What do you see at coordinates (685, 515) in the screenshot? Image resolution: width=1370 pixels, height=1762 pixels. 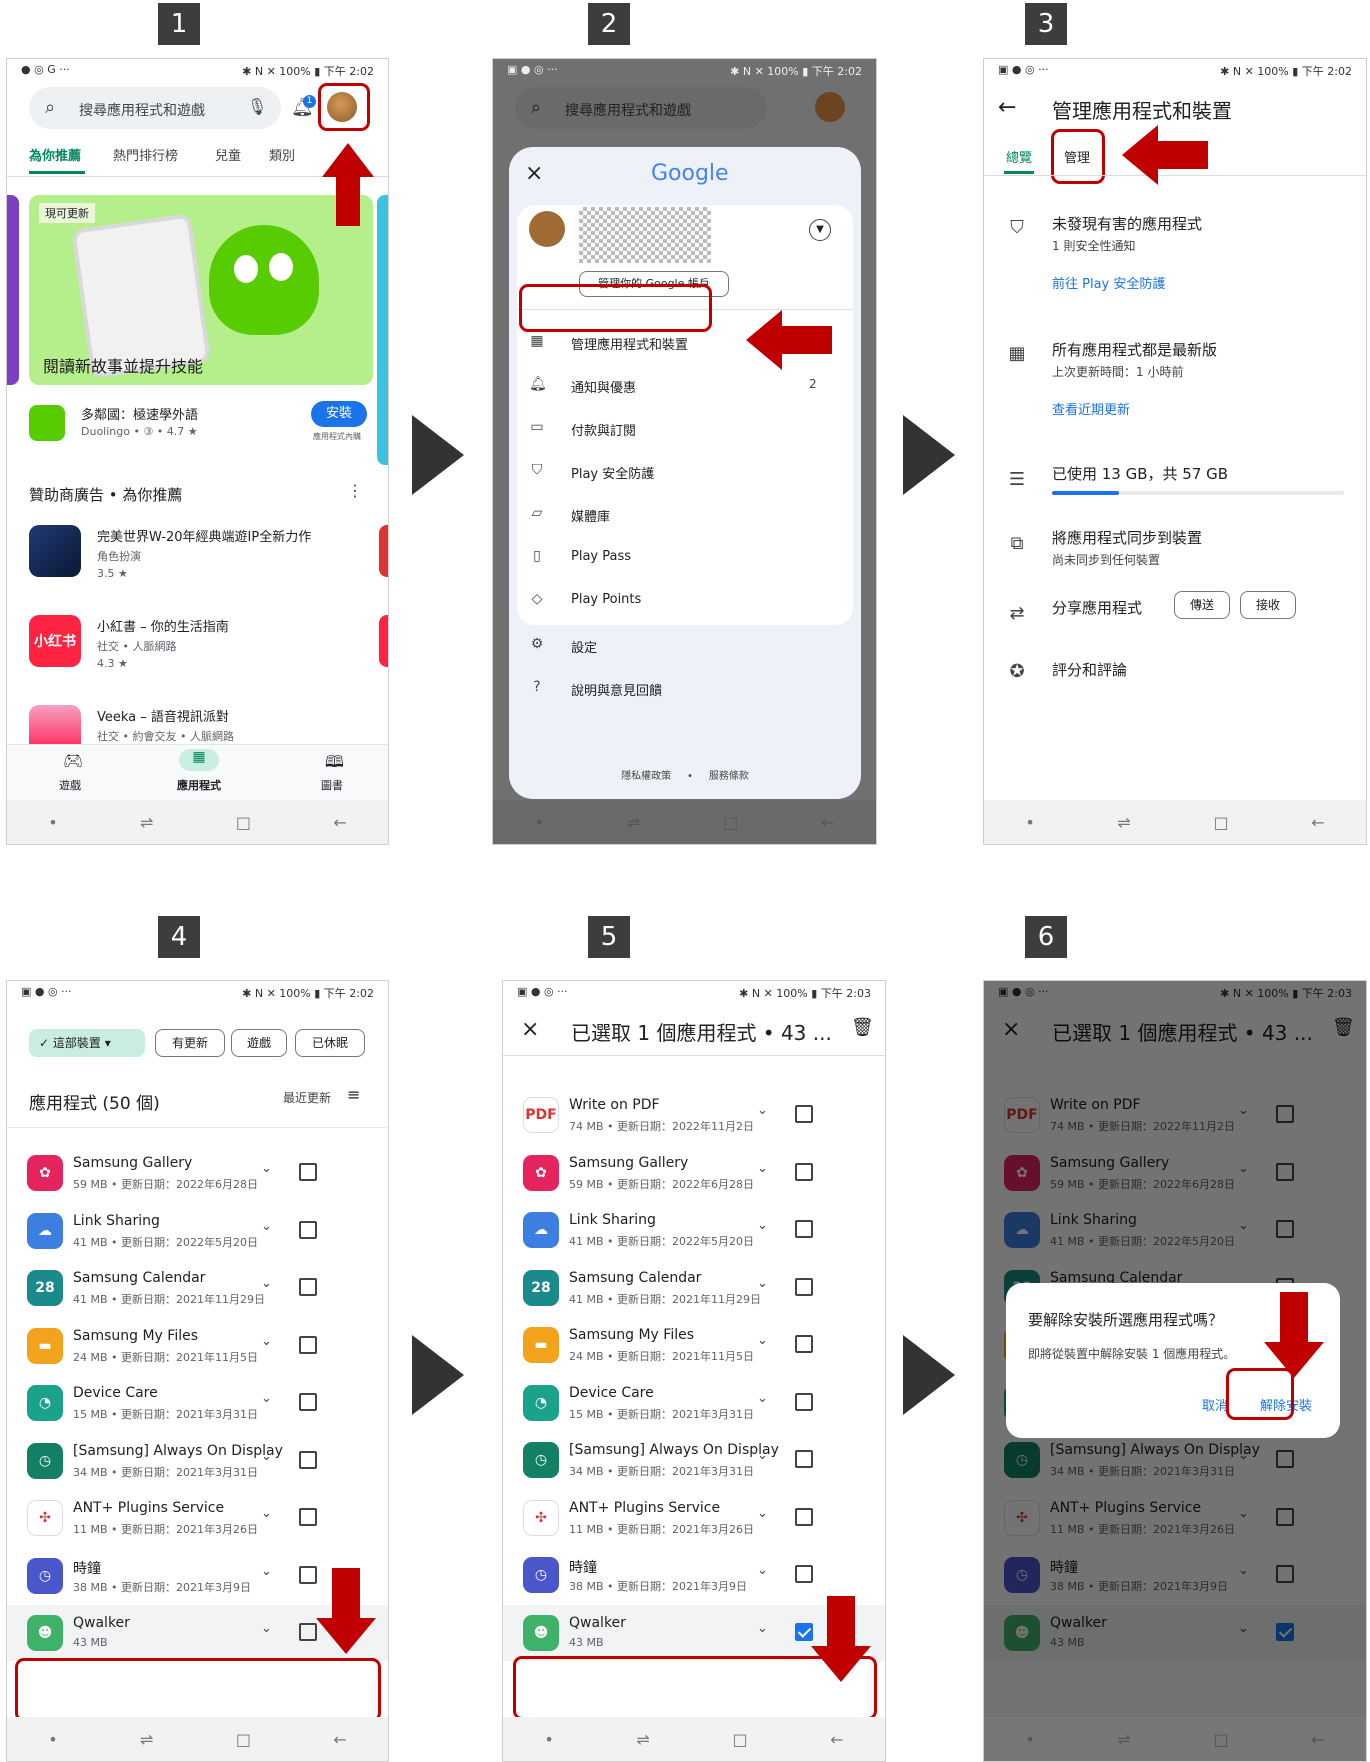 I see `menu-item: ▱ 媒體庫` at bounding box center [685, 515].